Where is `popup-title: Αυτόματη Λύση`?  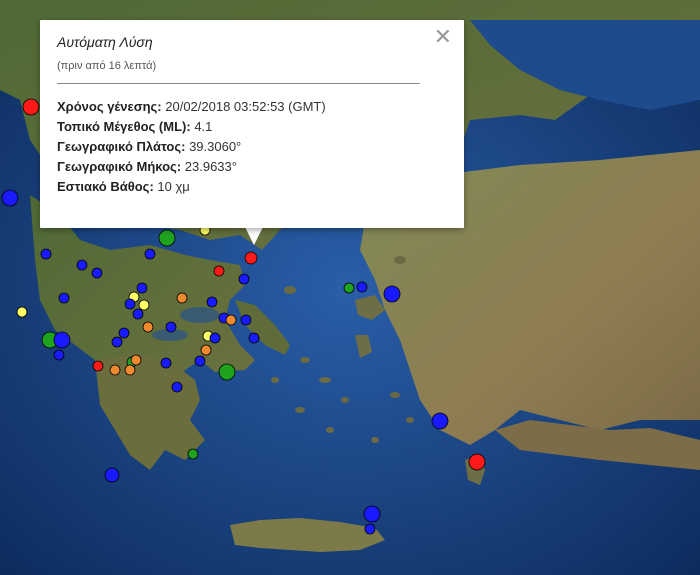 popup-title: Αυτόματη Λύση is located at coordinates (105, 42).